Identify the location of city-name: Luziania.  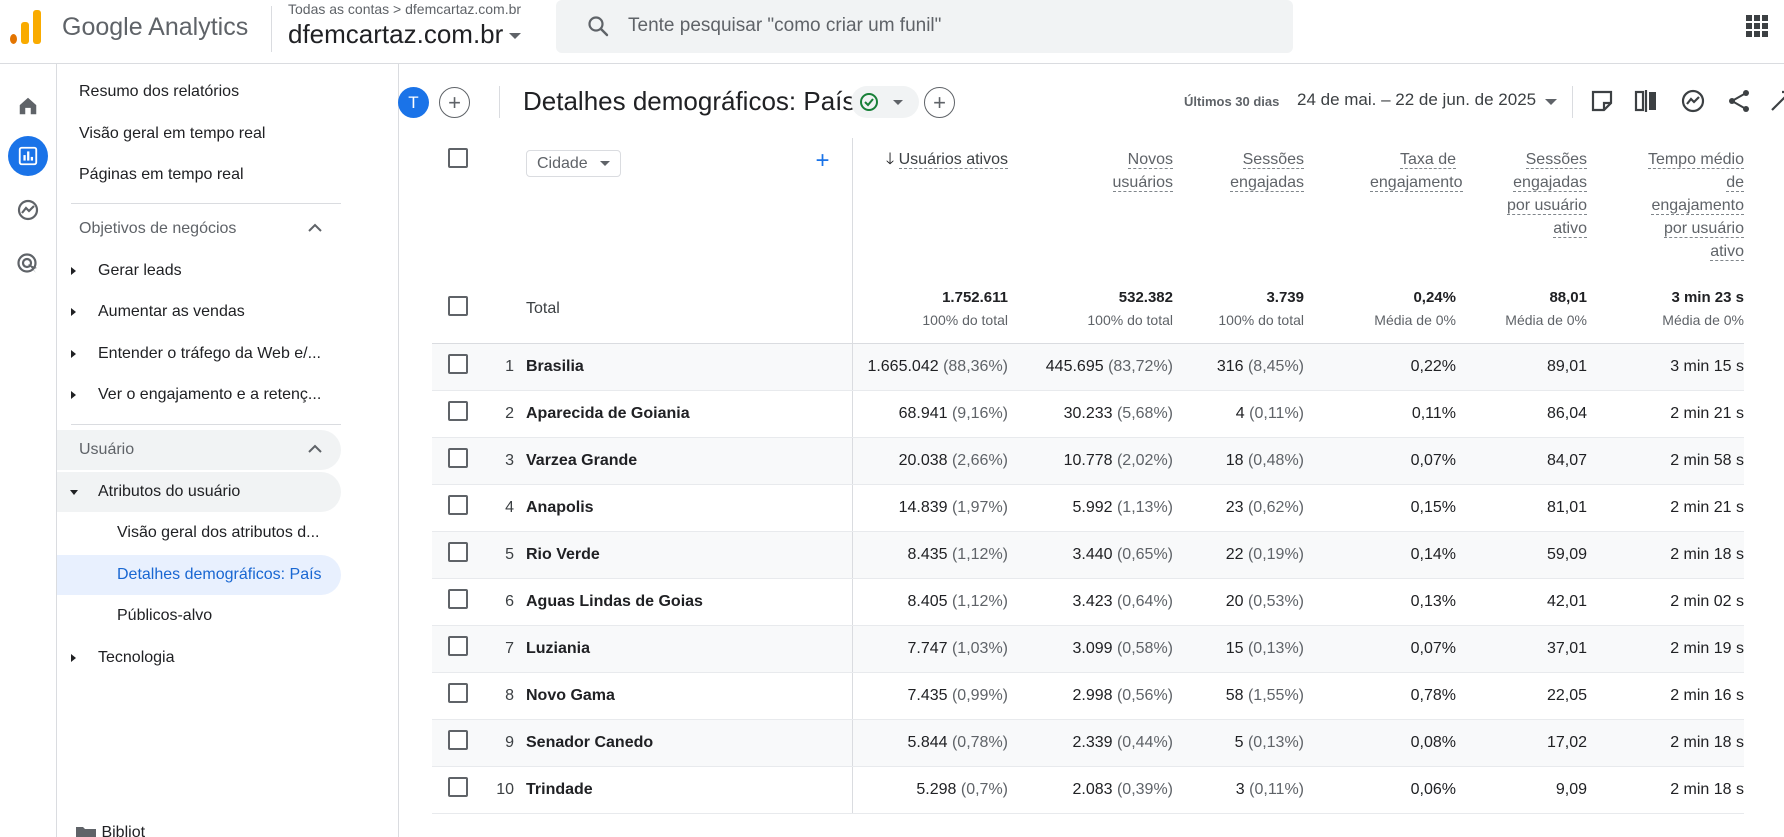
(689, 649).